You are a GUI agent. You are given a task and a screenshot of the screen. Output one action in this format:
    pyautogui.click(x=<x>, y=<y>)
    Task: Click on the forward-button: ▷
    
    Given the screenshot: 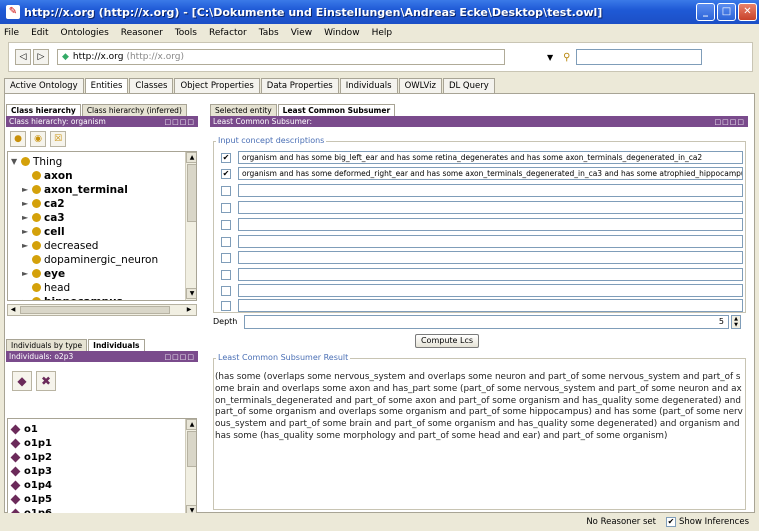 What is the action you would take?
    pyautogui.click(x=41, y=57)
    